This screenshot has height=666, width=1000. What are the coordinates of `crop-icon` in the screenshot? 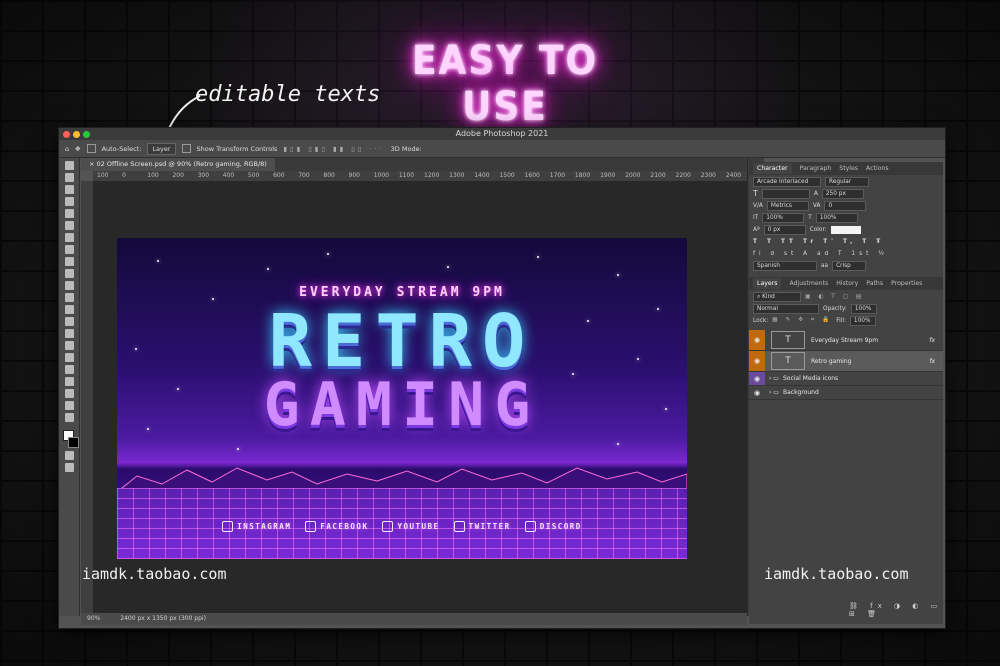 It's located at (69, 213).